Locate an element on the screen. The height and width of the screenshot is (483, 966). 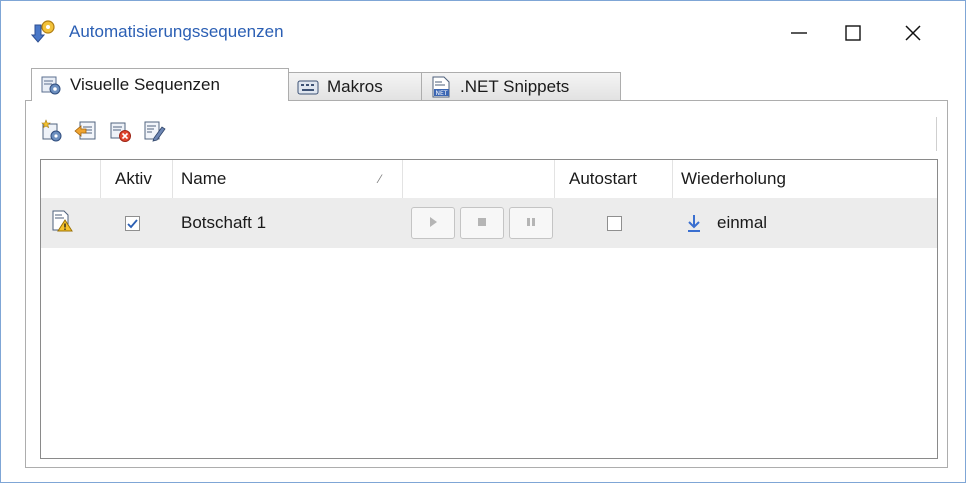
new-sequence-button is located at coordinates (52, 133).